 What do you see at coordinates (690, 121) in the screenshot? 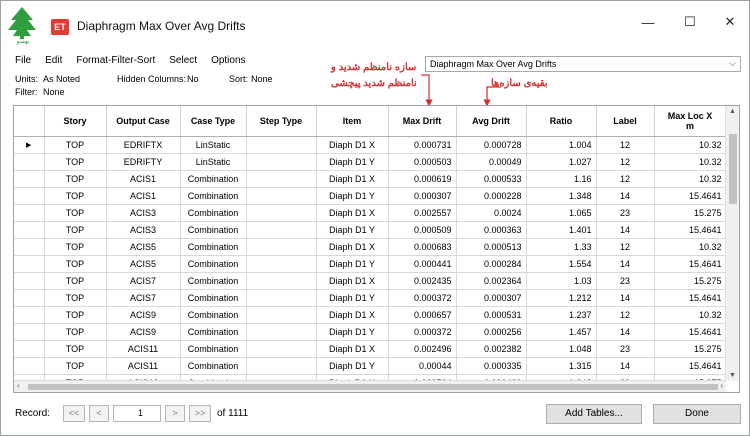
I see `column-header-max-loc-x: Max Loc X m` at bounding box center [690, 121].